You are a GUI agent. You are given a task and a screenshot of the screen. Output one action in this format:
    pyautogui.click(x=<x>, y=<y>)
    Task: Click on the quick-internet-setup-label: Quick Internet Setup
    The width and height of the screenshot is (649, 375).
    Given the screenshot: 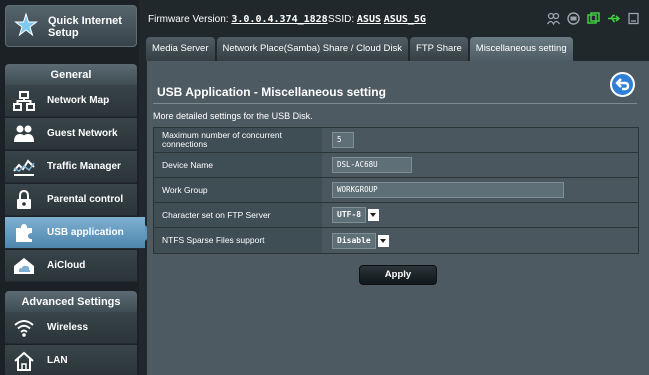 What is the action you would take?
    pyautogui.click(x=85, y=27)
    